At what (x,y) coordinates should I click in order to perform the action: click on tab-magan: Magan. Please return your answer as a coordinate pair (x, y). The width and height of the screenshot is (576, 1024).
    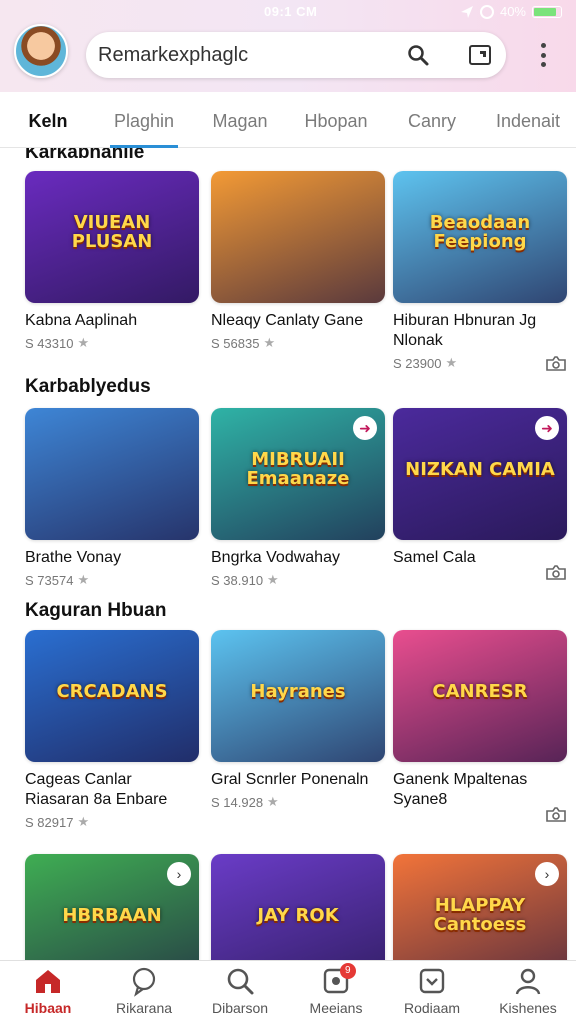
    Looking at the image, I should click on (240, 120).